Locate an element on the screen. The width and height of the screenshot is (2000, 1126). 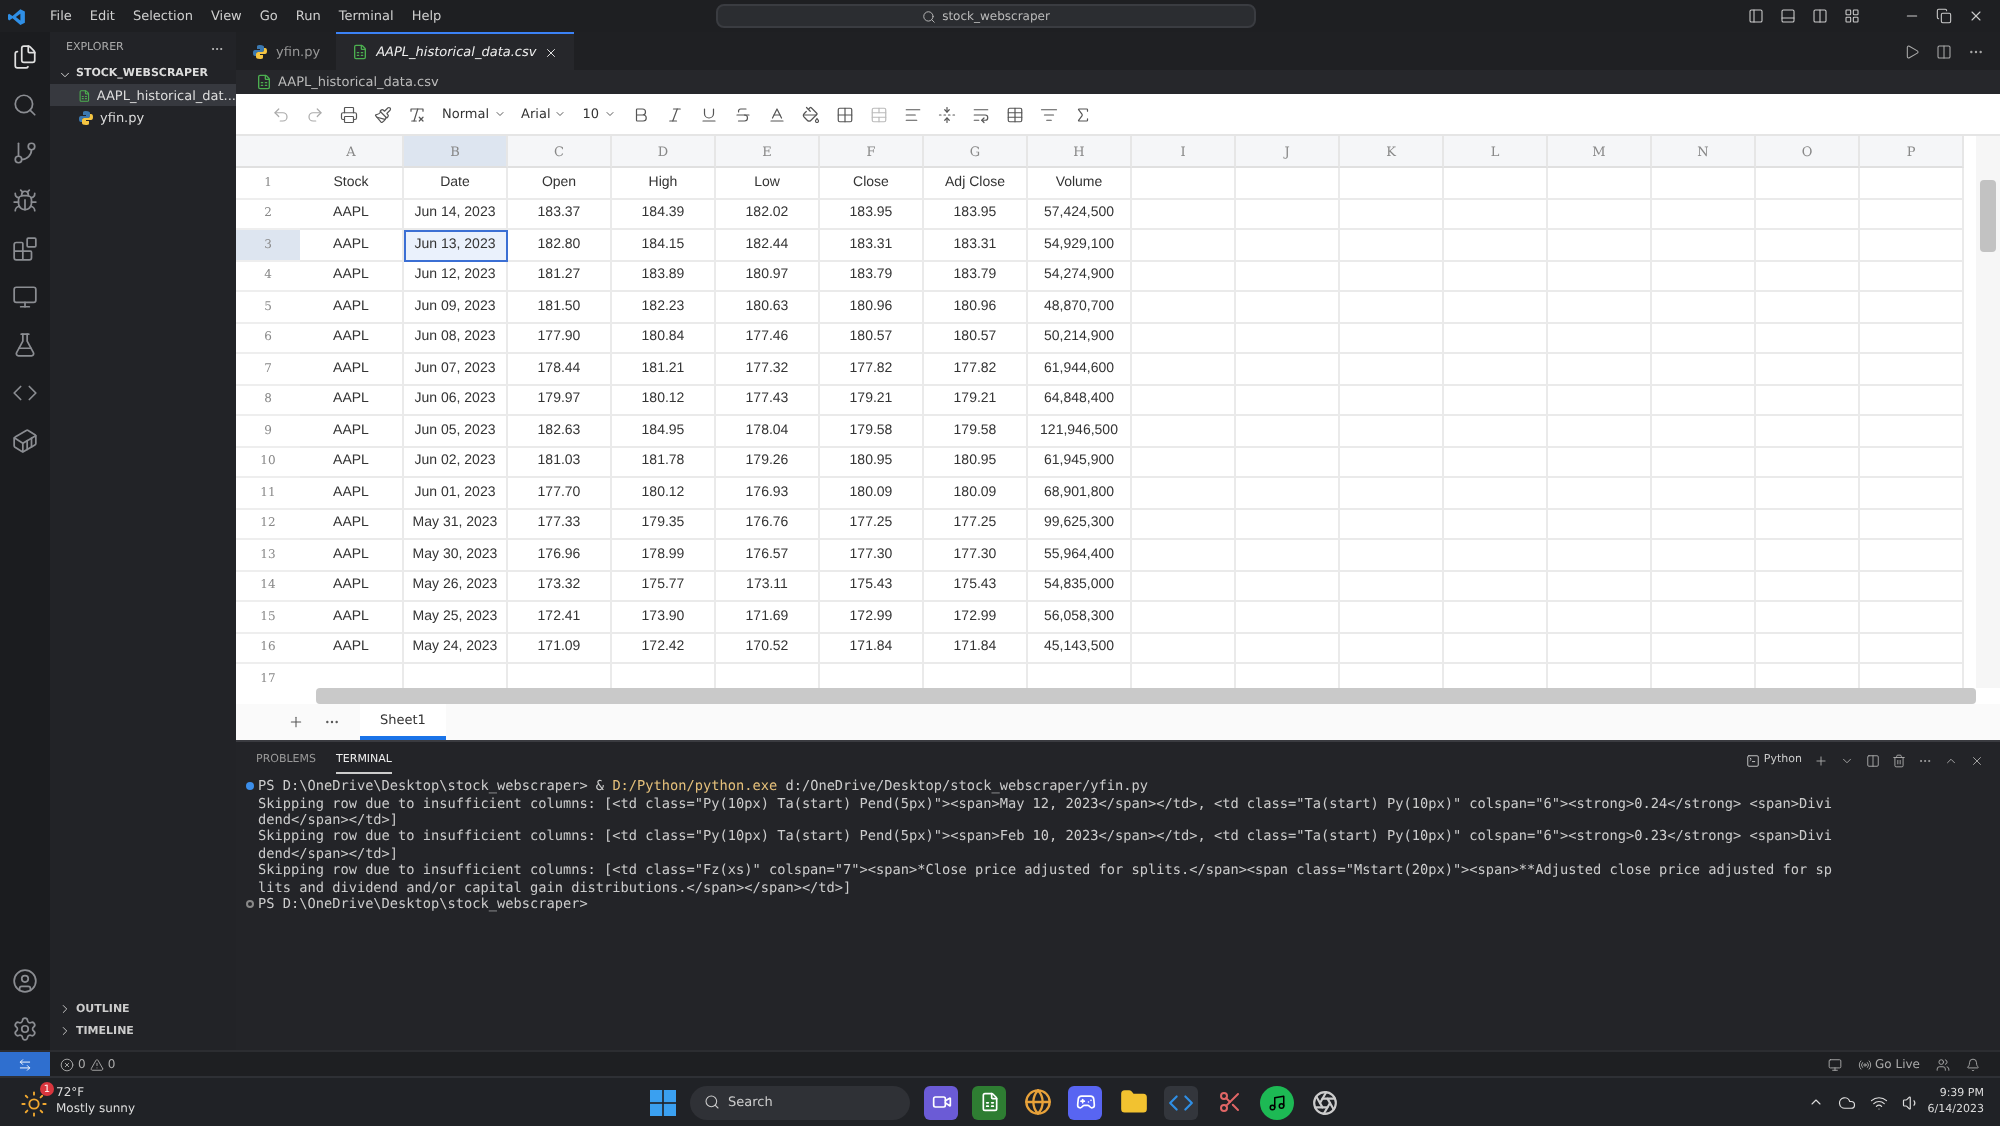
music-app-icon is located at coordinates (1277, 1102).